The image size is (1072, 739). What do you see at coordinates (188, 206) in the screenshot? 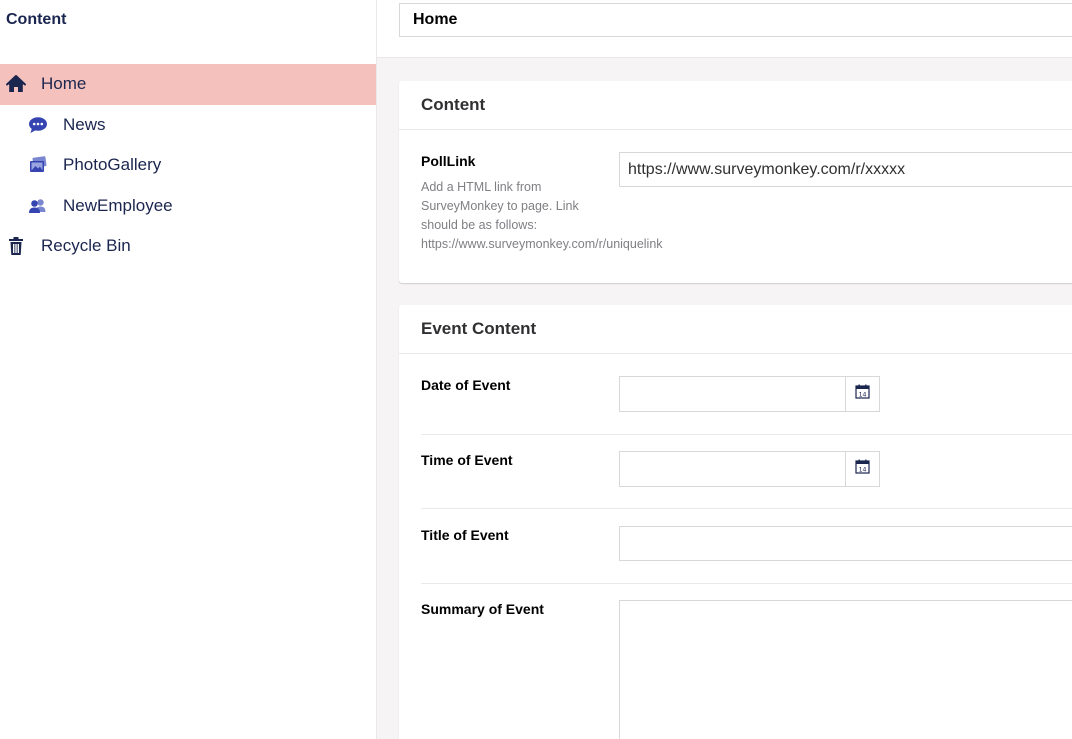
I see `tree-item-newemployee: NewEmployee` at bounding box center [188, 206].